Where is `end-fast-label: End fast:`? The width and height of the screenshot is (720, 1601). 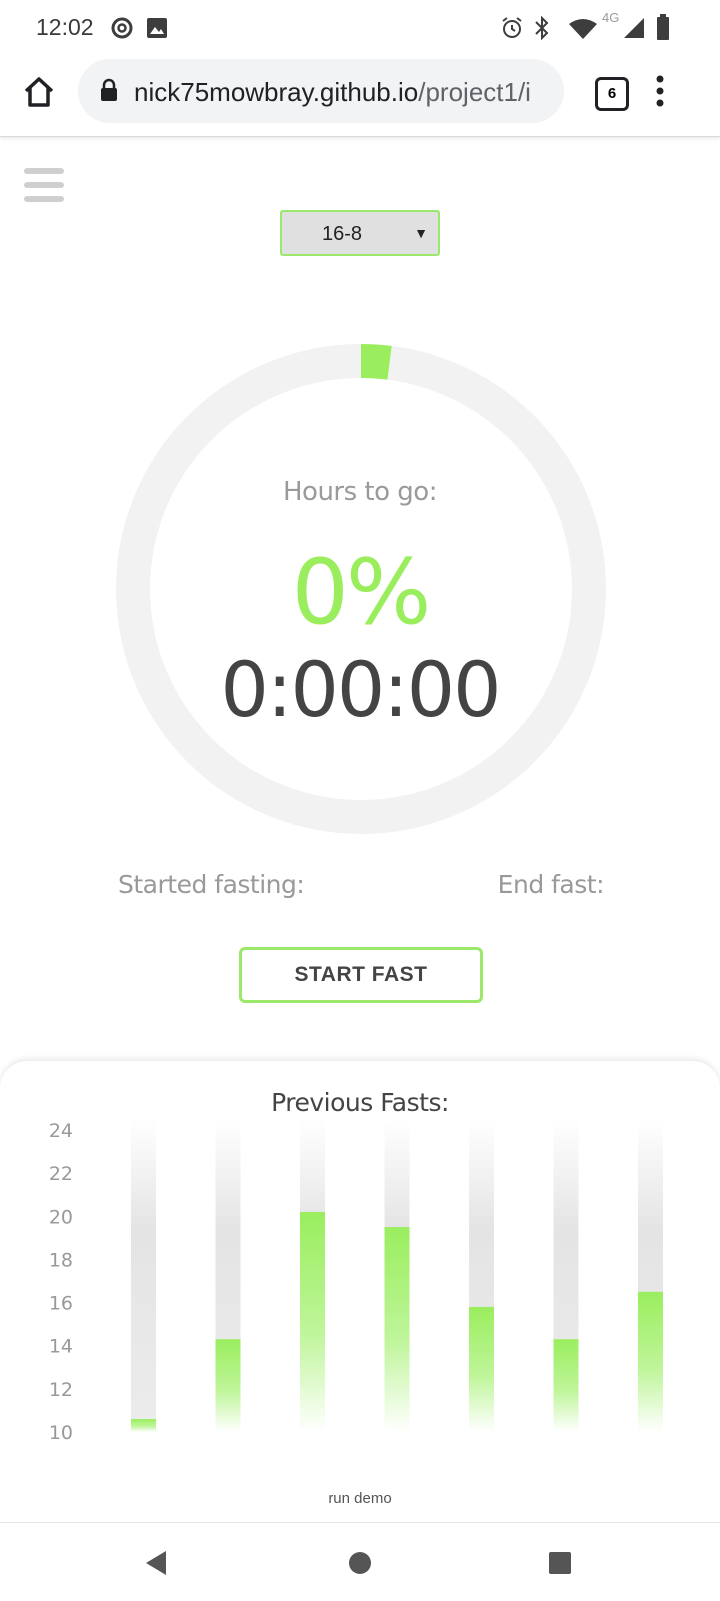
end-fast-label: End fast: is located at coordinates (551, 884).